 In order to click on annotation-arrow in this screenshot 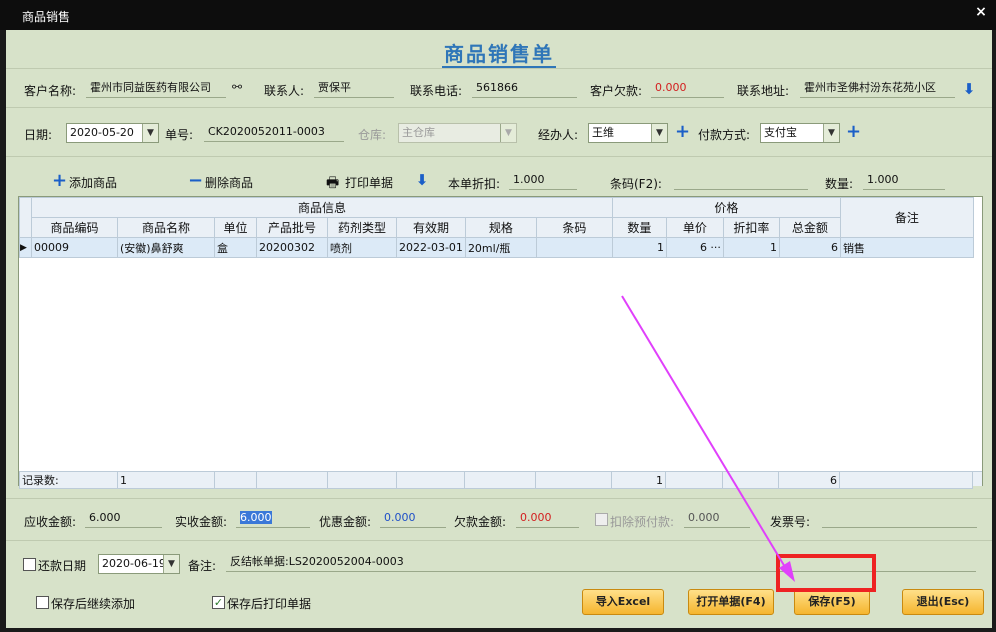, I will do `click(708, 438)`.